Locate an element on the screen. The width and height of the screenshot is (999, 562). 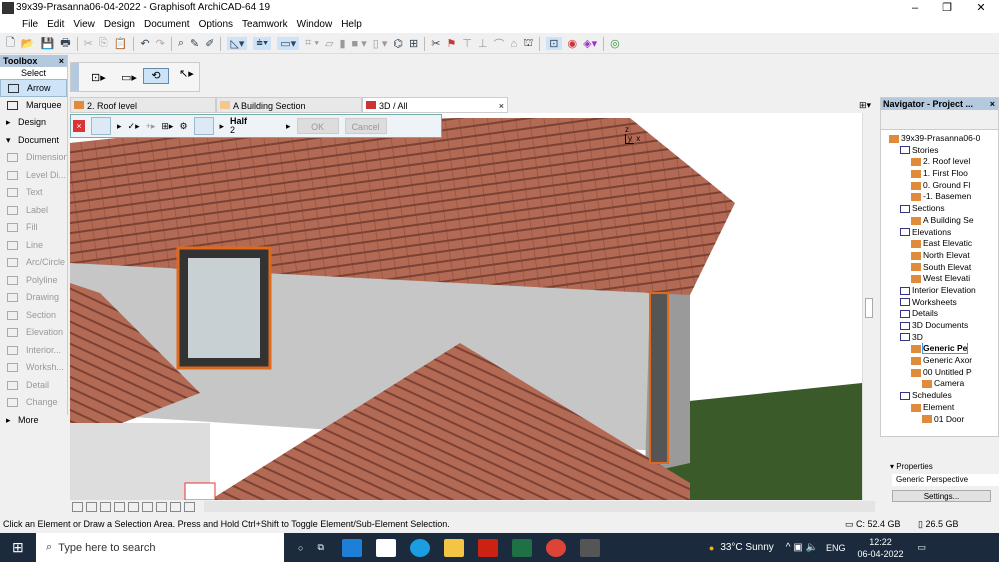
tool-more: ▸ More is located at coordinates (33, 421).